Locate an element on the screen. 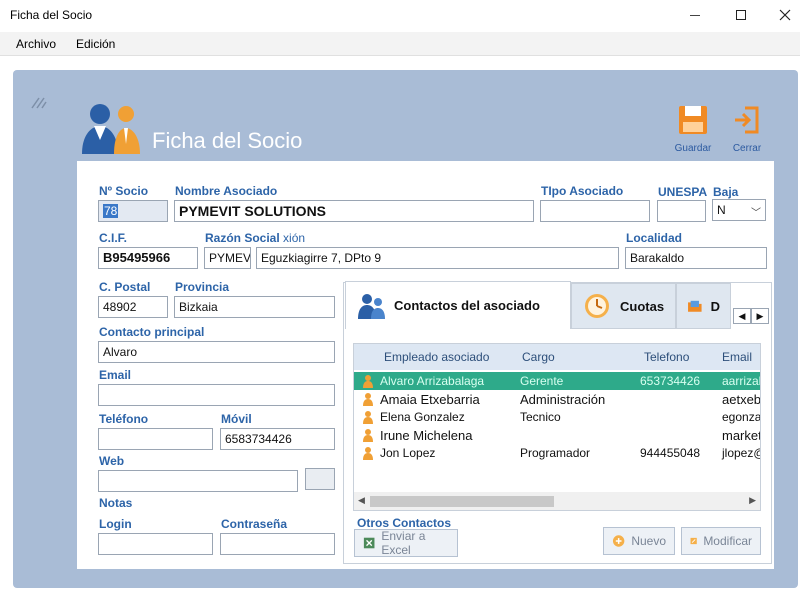 The height and width of the screenshot is (600, 800). maximize-icon is located at coordinates (741, 15).